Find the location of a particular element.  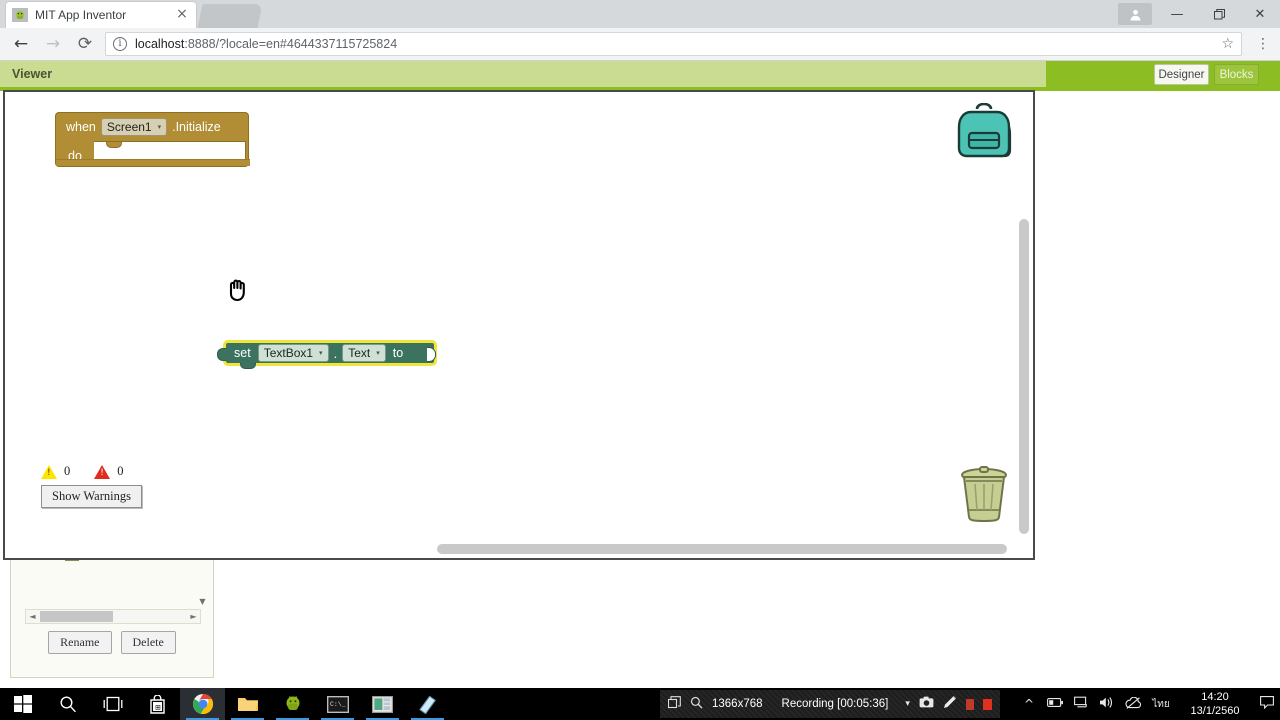

browser-tab-title: MIT App Inventor is located at coordinates (81, 15).